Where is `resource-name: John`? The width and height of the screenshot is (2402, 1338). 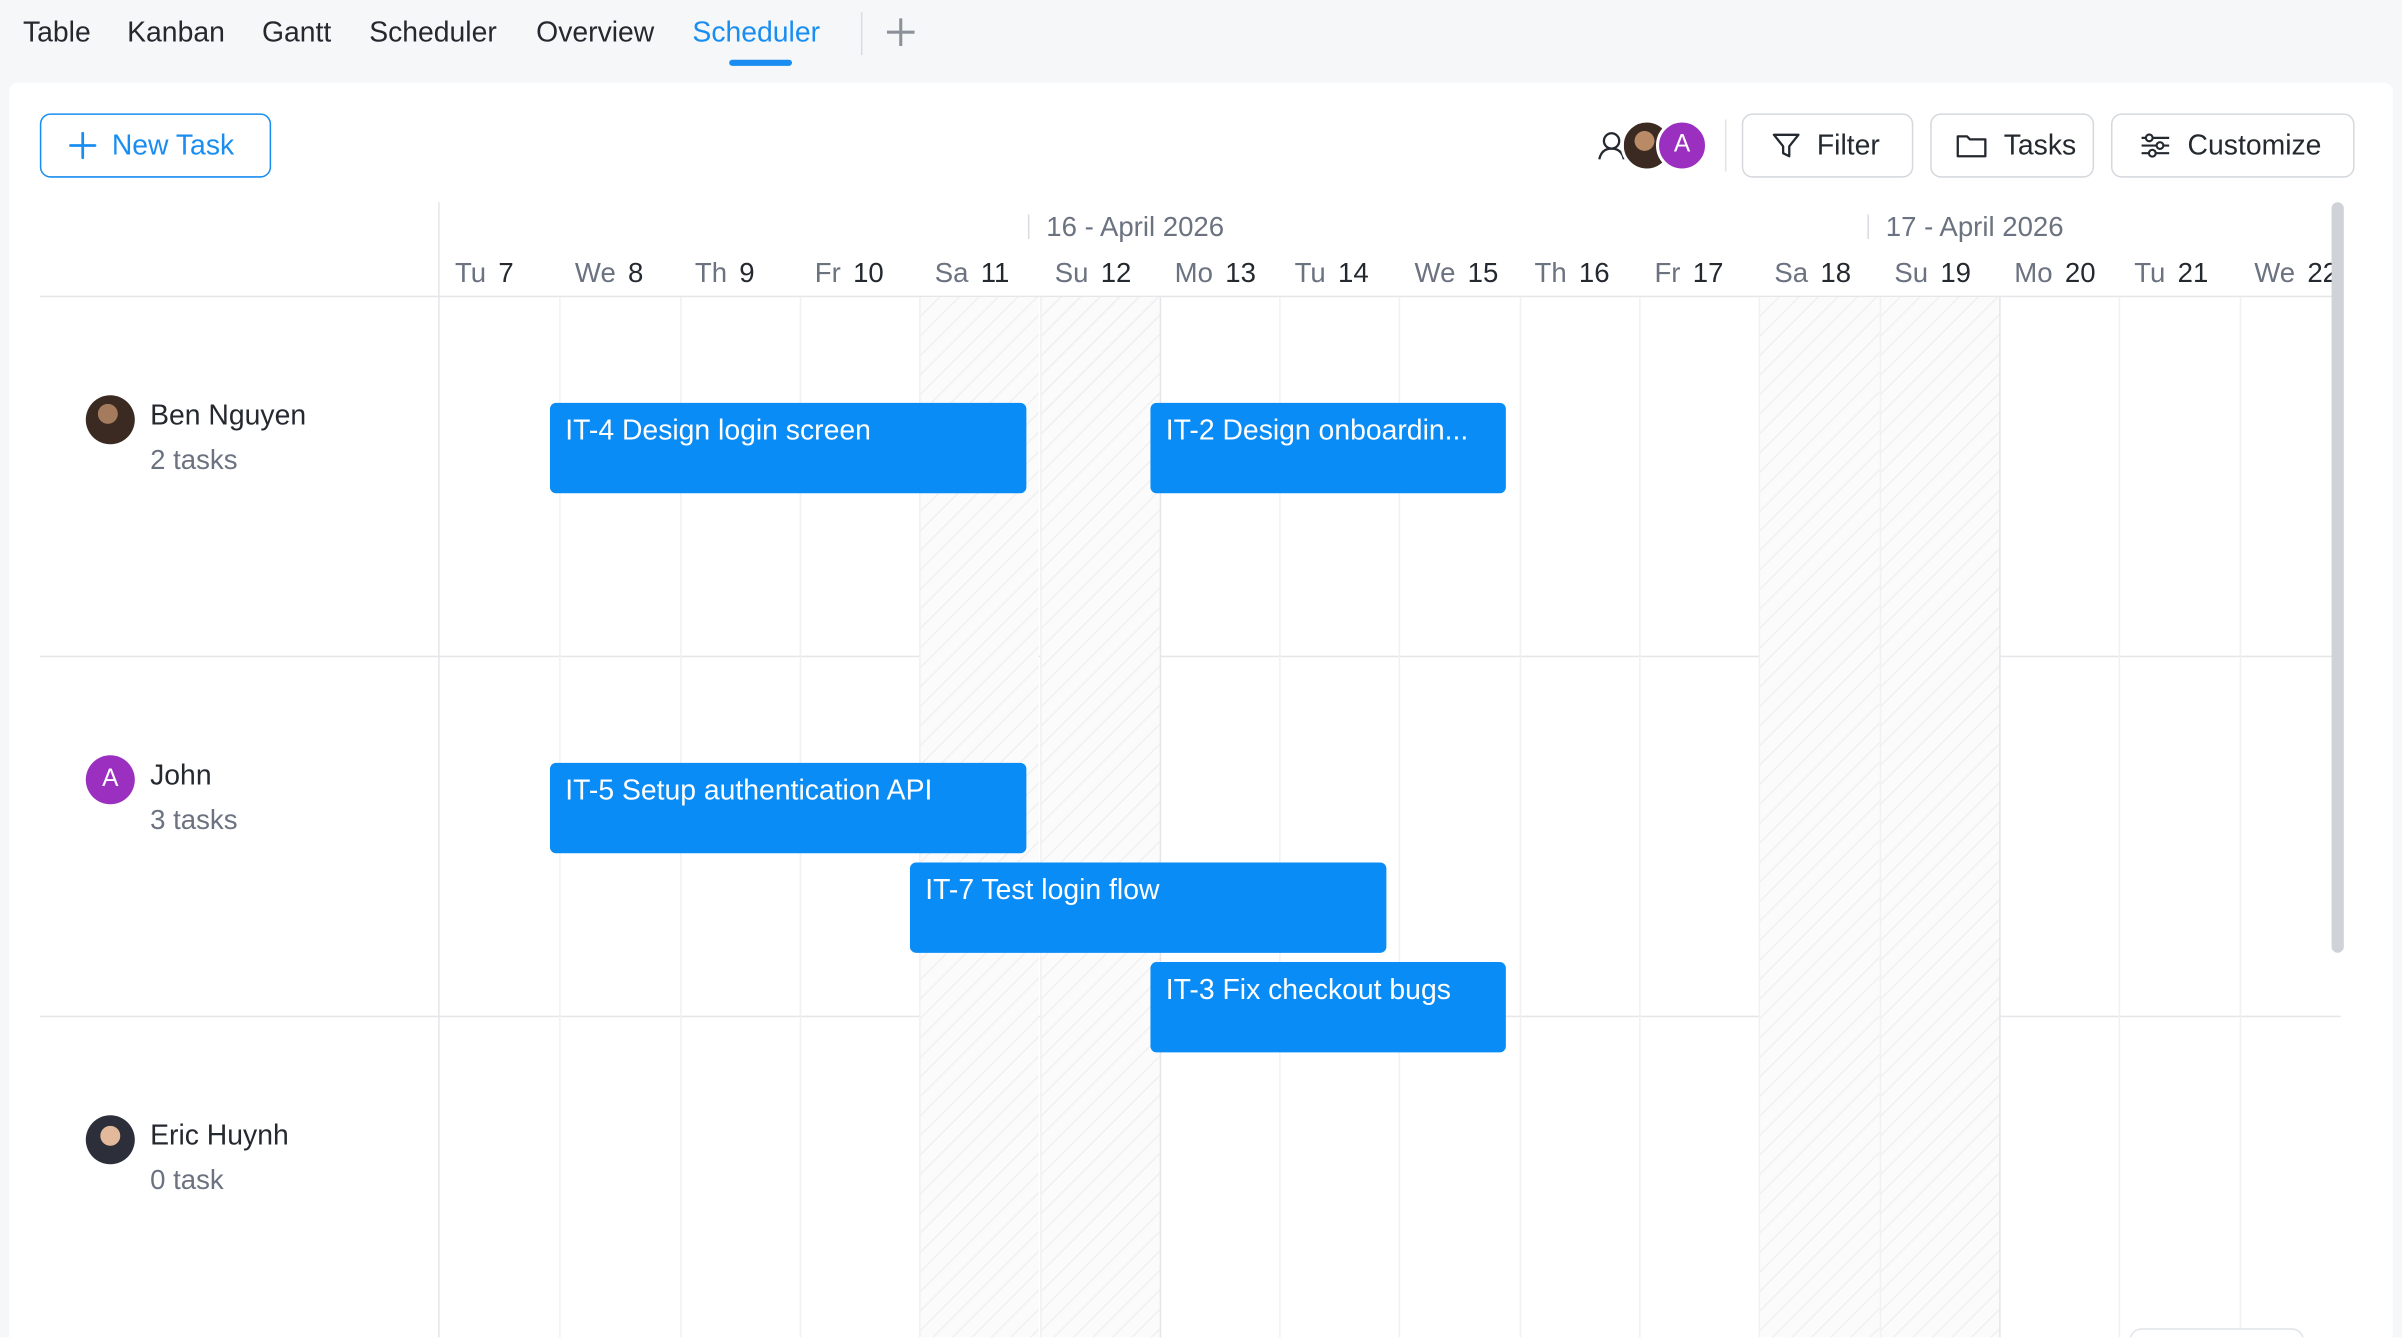
resource-name: John is located at coordinates (181, 774).